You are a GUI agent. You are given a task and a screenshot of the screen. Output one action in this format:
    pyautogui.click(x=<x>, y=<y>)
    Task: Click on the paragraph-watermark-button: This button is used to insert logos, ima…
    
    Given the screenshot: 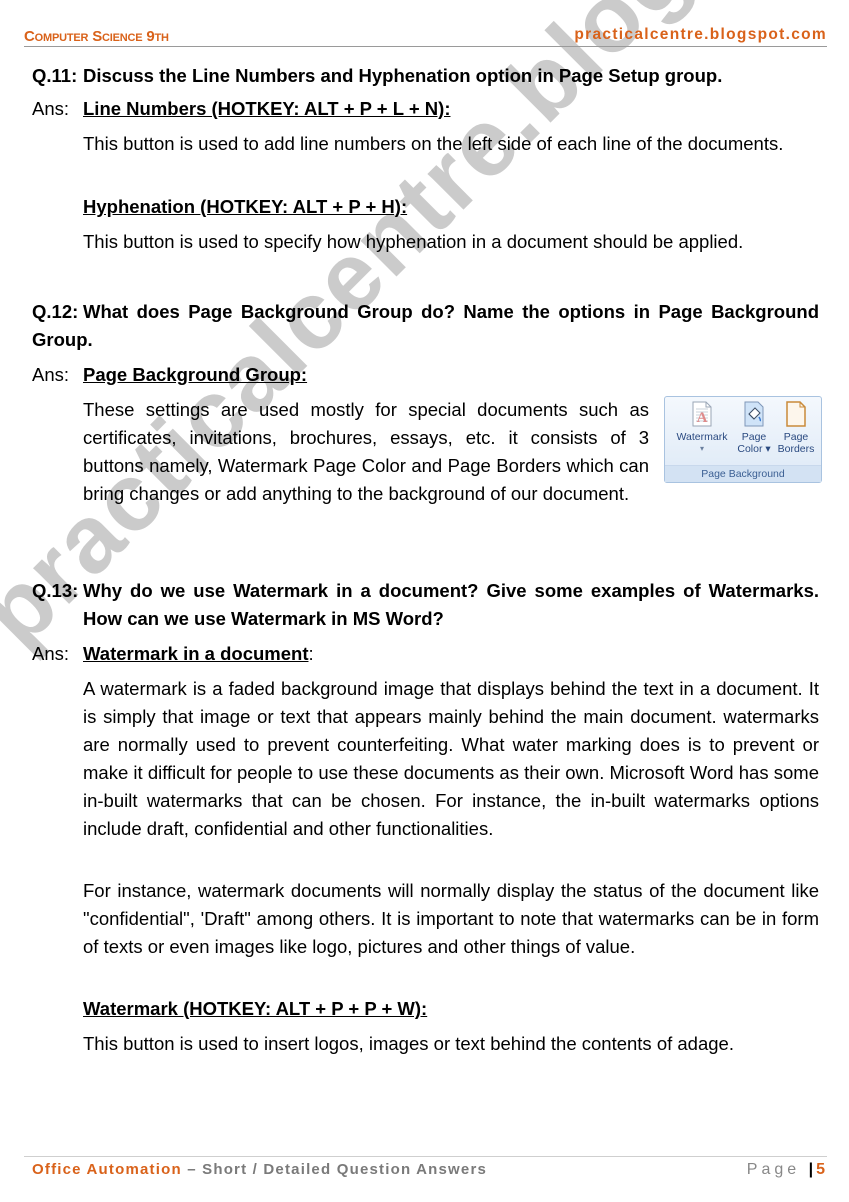 What is the action you would take?
    pyautogui.click(x=408, y=1043)
    